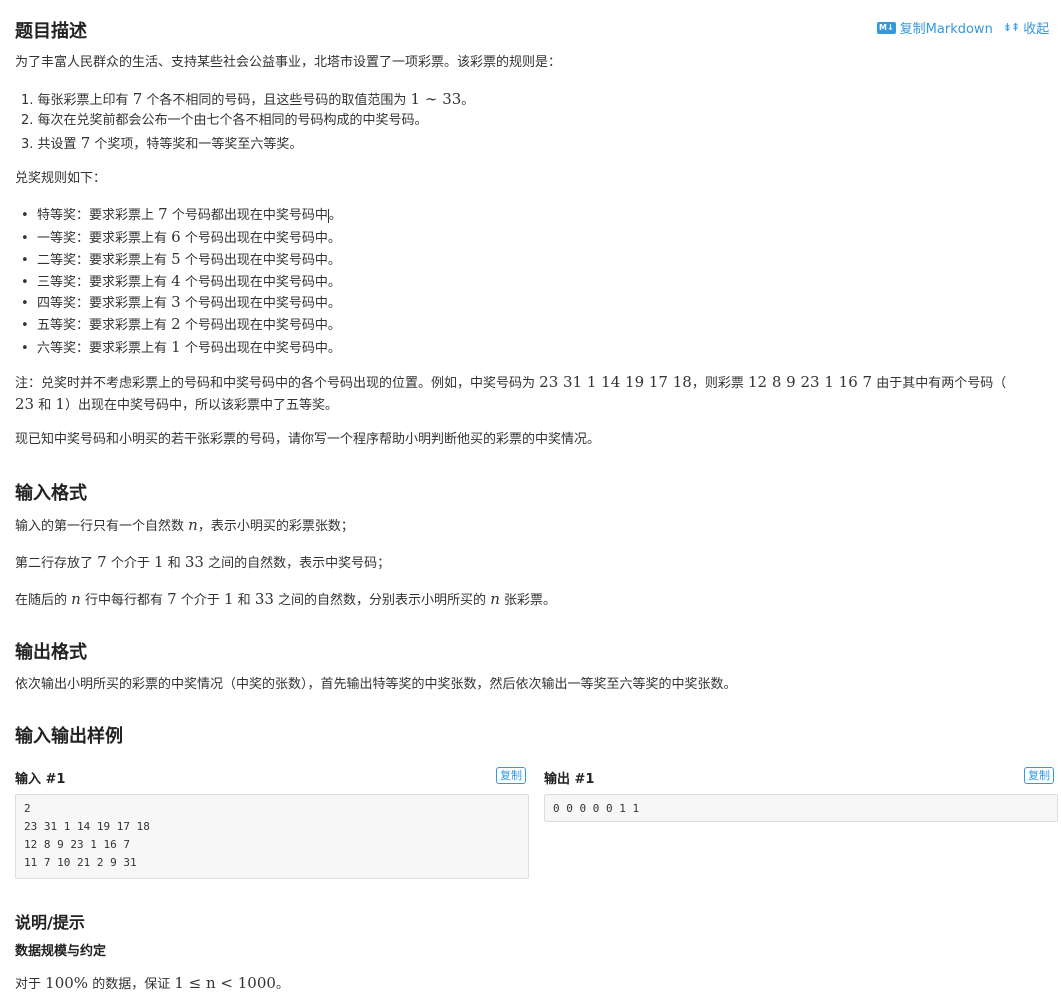 The width and height of the screenshot is (1062, 999). I want to click on math: 100%, so click(67, 983).